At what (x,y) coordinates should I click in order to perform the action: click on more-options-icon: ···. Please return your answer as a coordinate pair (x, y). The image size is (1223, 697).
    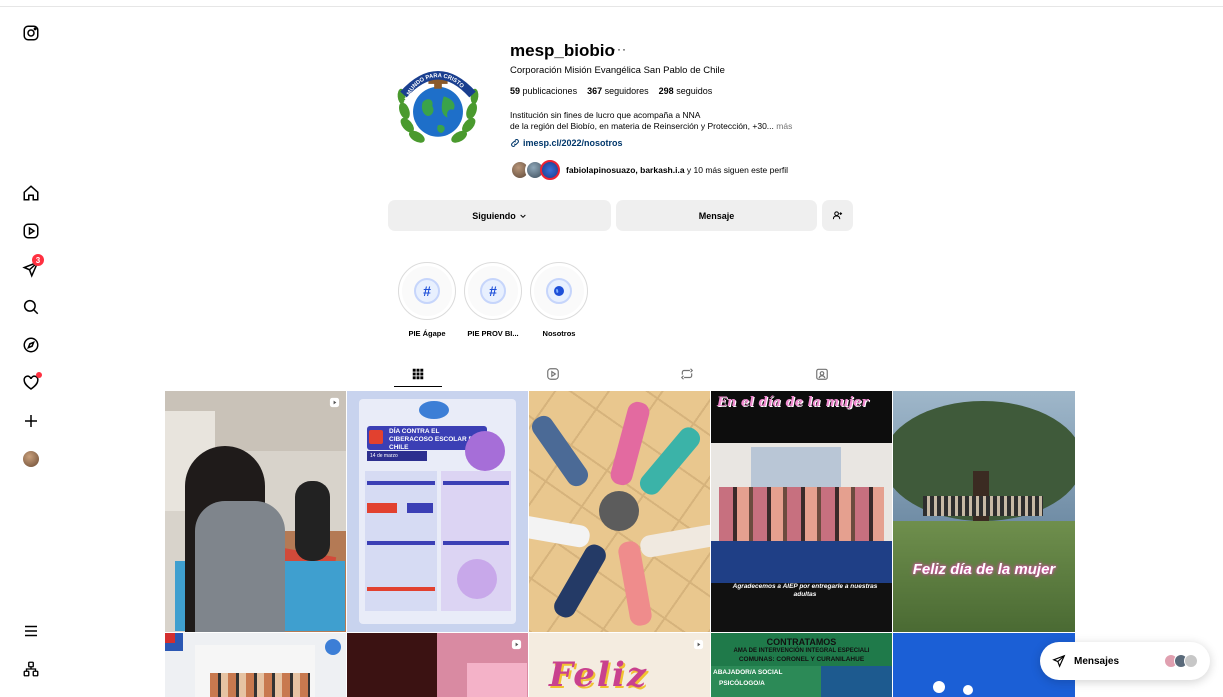
    Looking at the image, I should click on (619, 49).